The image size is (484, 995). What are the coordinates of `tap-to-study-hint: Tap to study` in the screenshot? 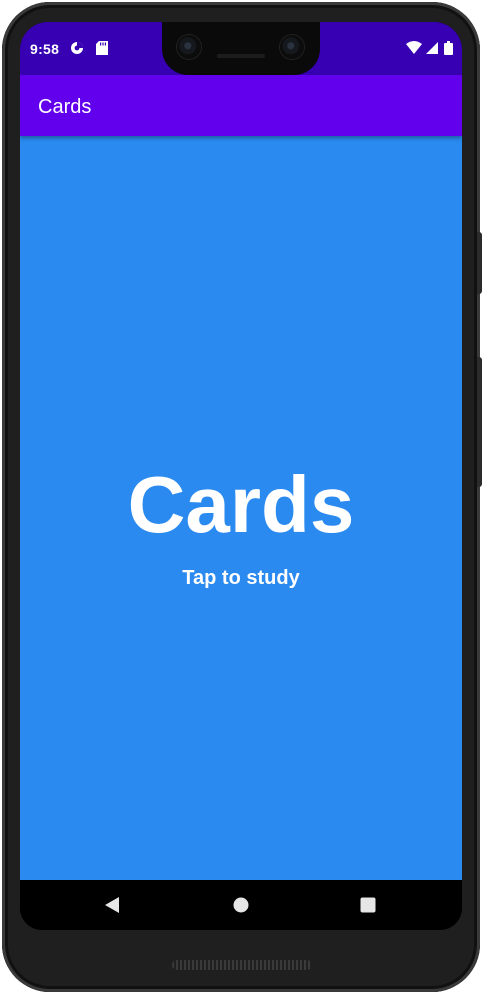 It's located at (241, 578).